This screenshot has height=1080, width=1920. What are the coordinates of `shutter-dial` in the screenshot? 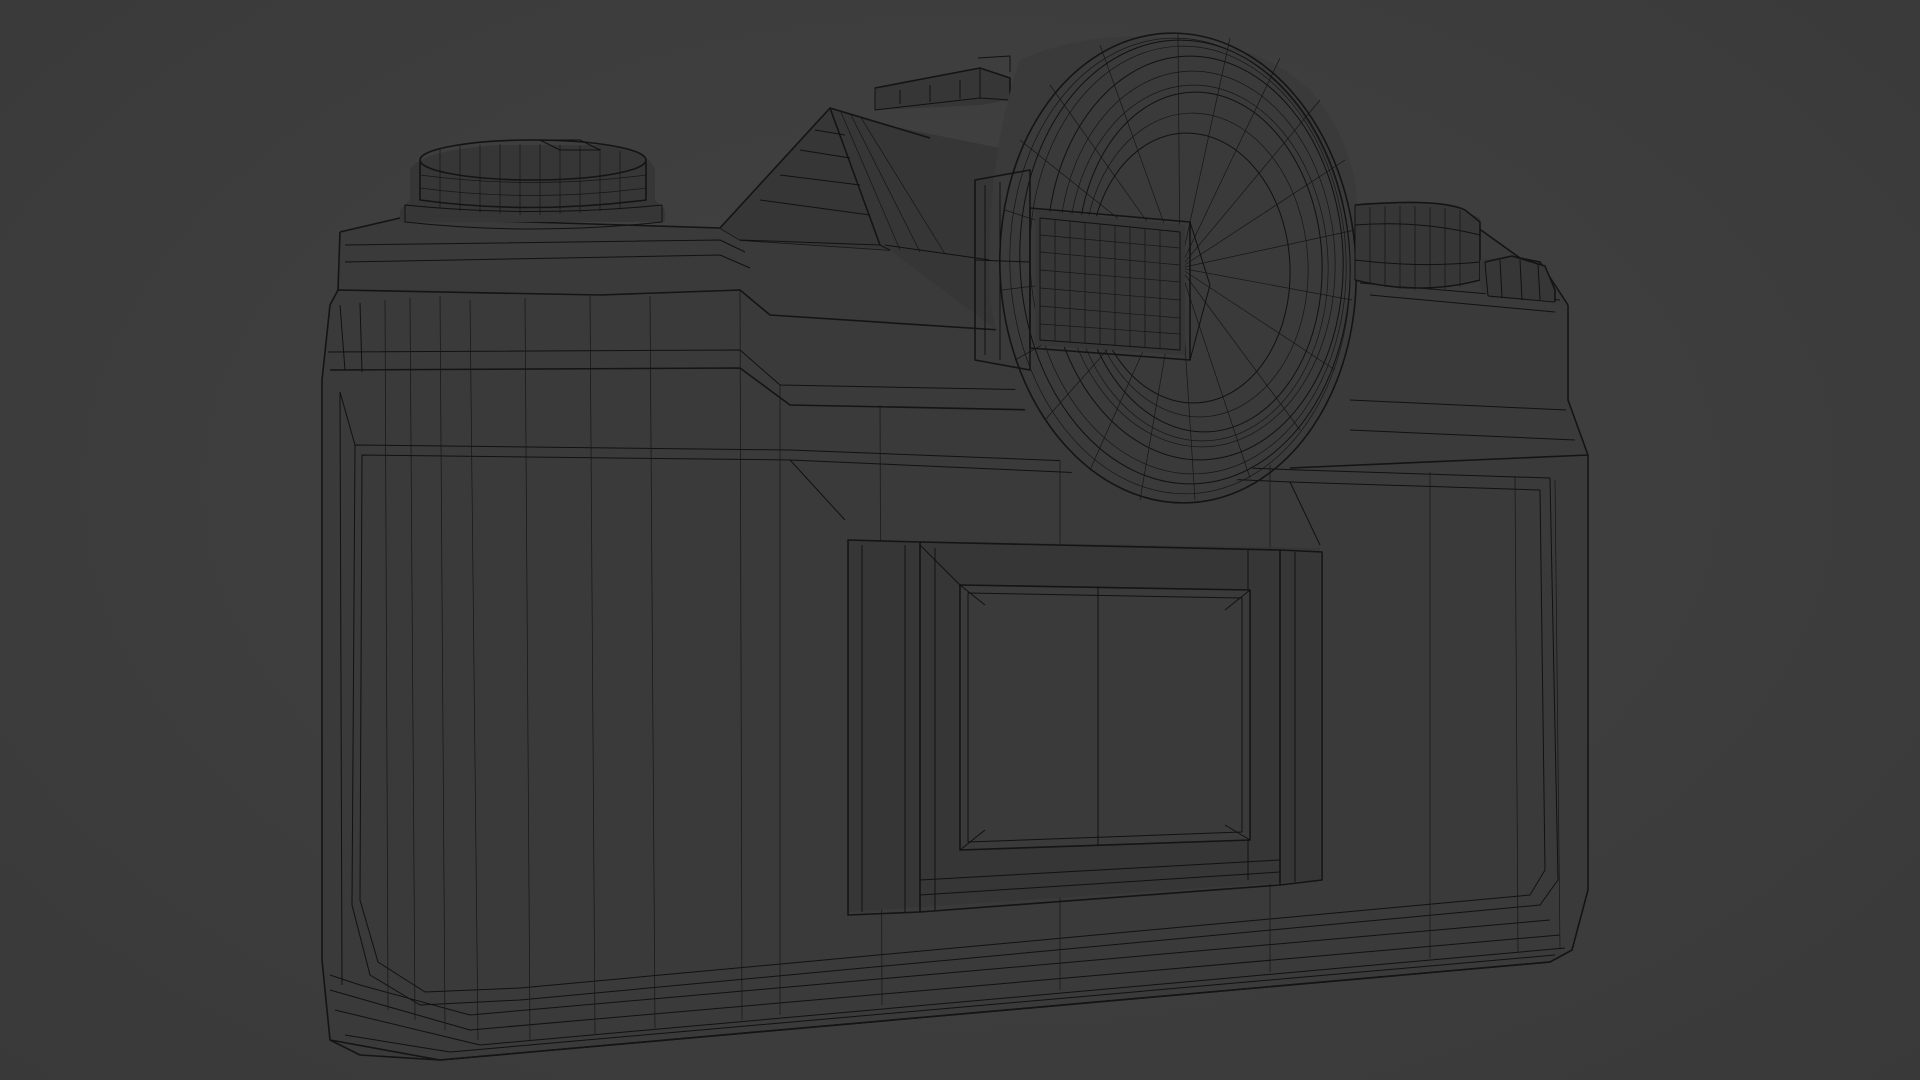 It's located at (1417, 245).